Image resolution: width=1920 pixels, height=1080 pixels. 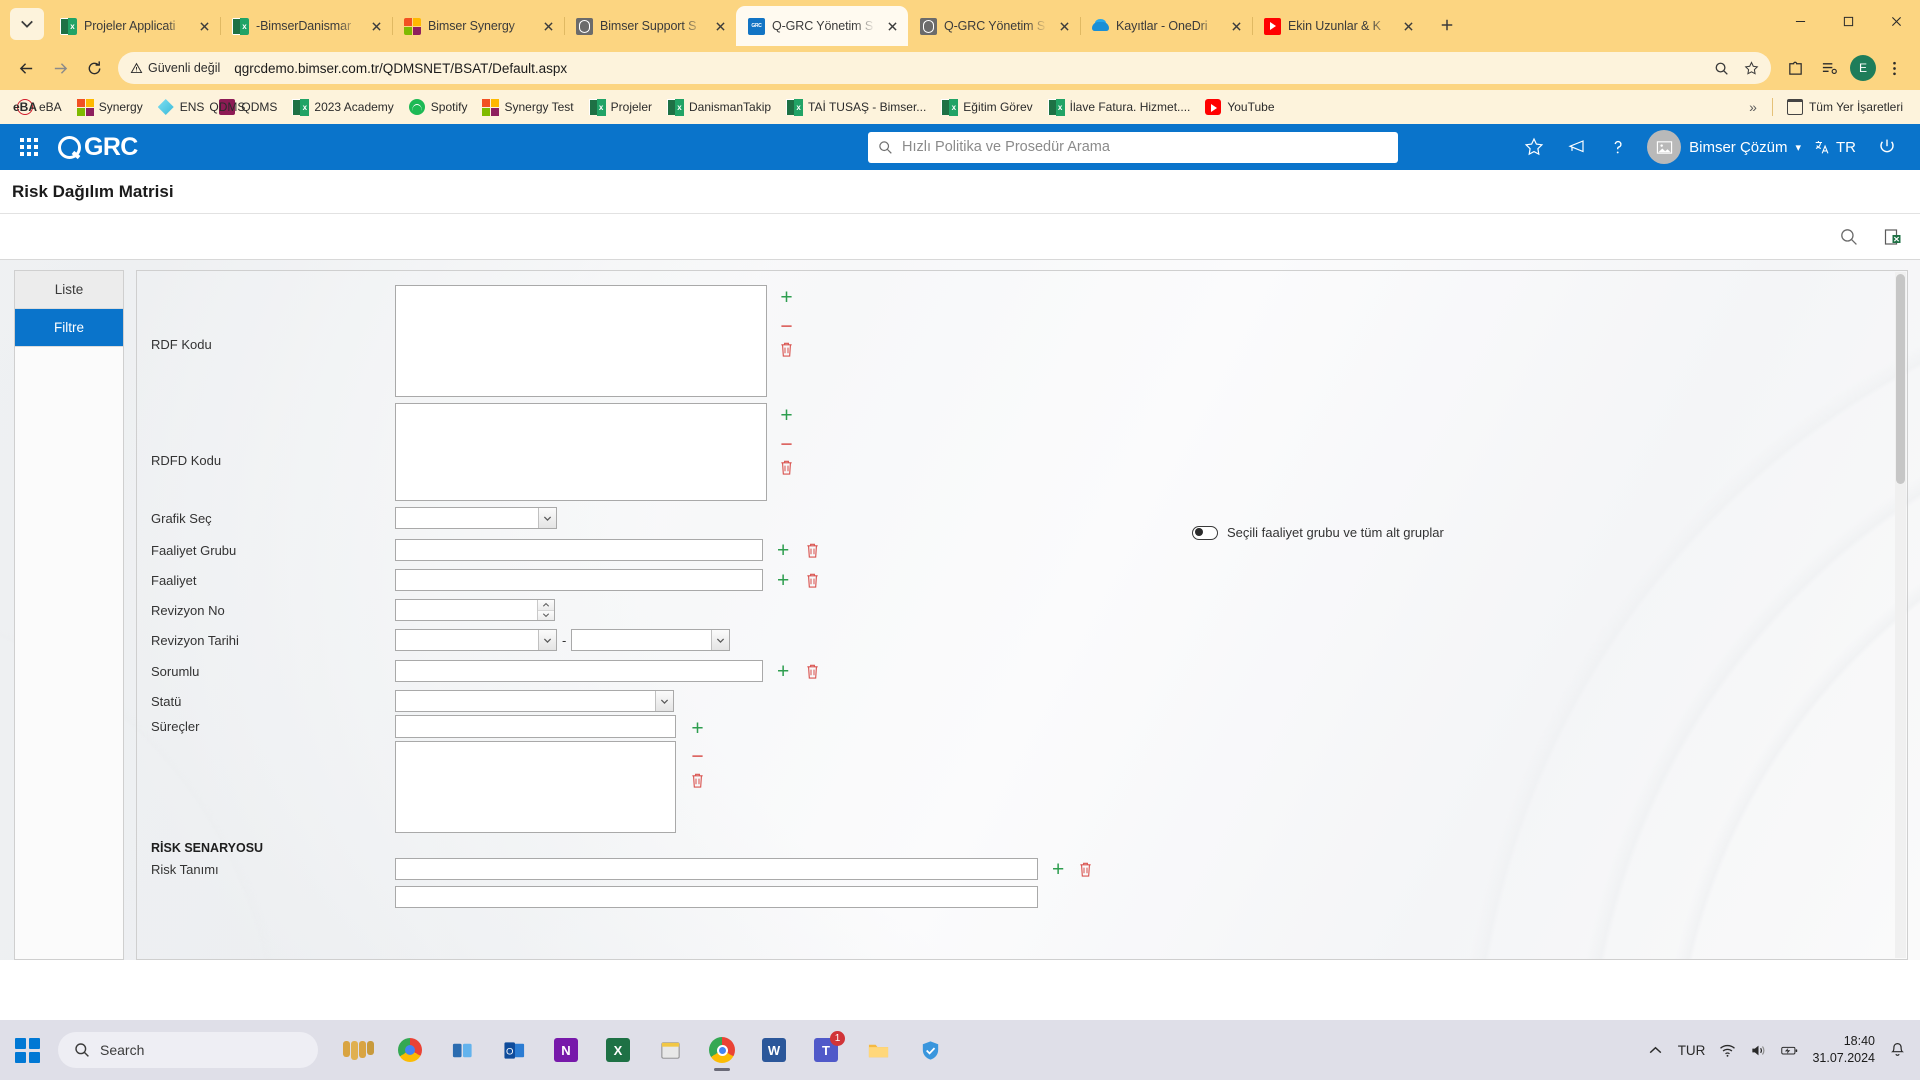 What do you see at coordinates (1751, 68) in the screenshot?
I see `bookmark-star-icon` at bounding box center [1751, 68].